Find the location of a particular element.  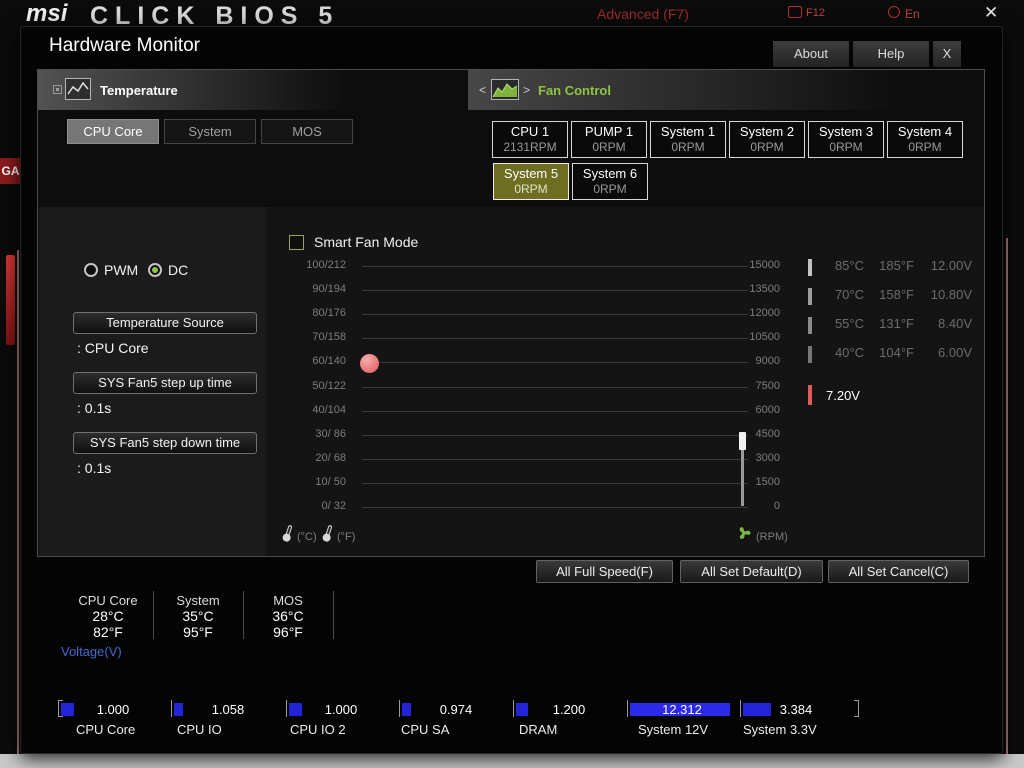

dc-radio is located at coordinates (155, 270).